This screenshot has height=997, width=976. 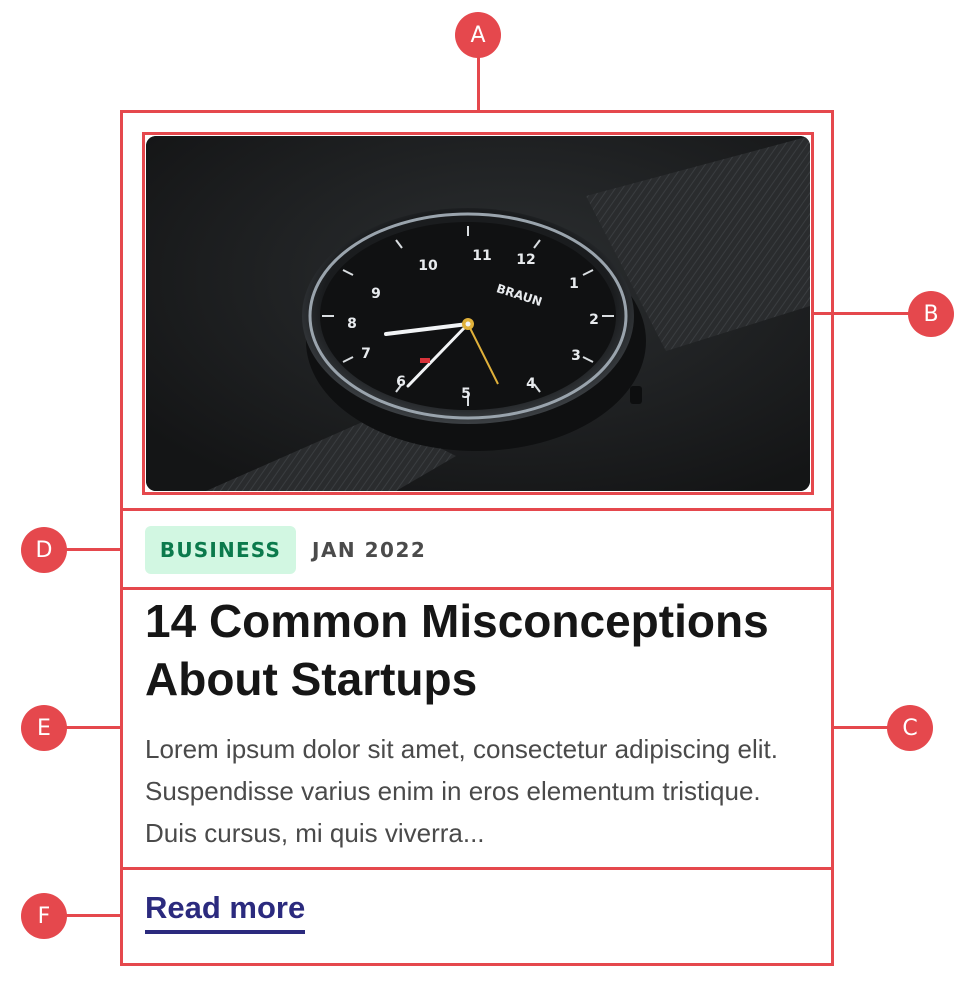 What do you see at coordinates (369, 550) in the screenshot?
I see `post-date: JAN 2022` at bounding box center [369, 550].